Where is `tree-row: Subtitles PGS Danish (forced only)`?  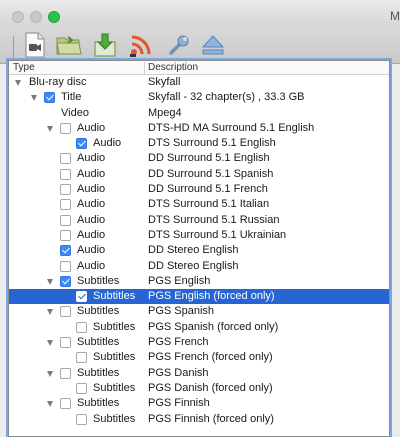
tree-row: Subtitles PGS Danish (forced only) is located at coordinates (199, 388).